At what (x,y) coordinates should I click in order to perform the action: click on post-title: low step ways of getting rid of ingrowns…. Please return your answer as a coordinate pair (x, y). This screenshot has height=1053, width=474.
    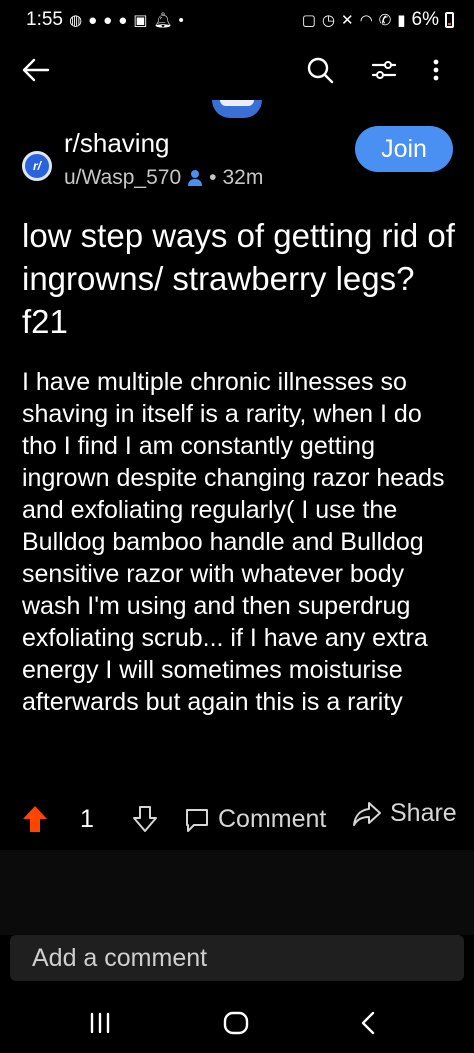
    Looking at the image, I should click on (238, 278).